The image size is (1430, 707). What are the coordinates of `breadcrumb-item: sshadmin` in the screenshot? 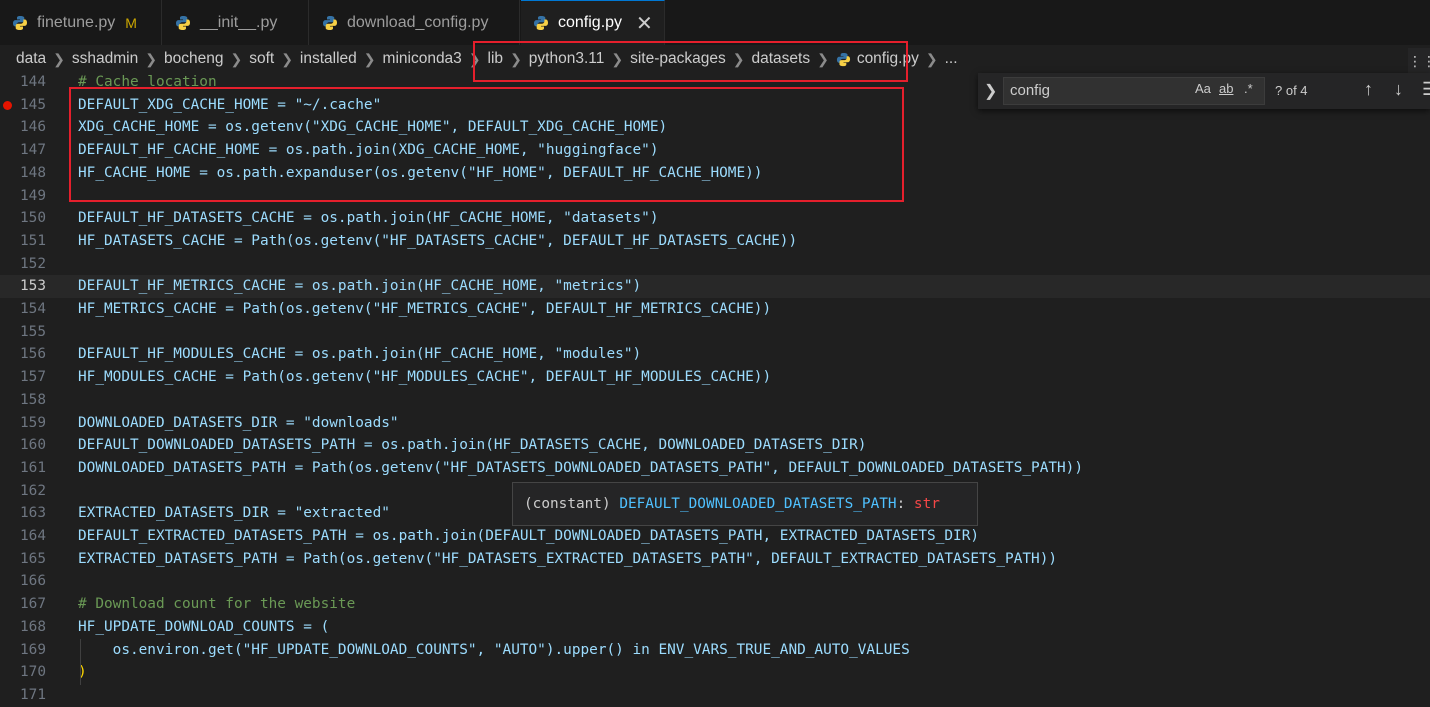 It's located at (105, 59).